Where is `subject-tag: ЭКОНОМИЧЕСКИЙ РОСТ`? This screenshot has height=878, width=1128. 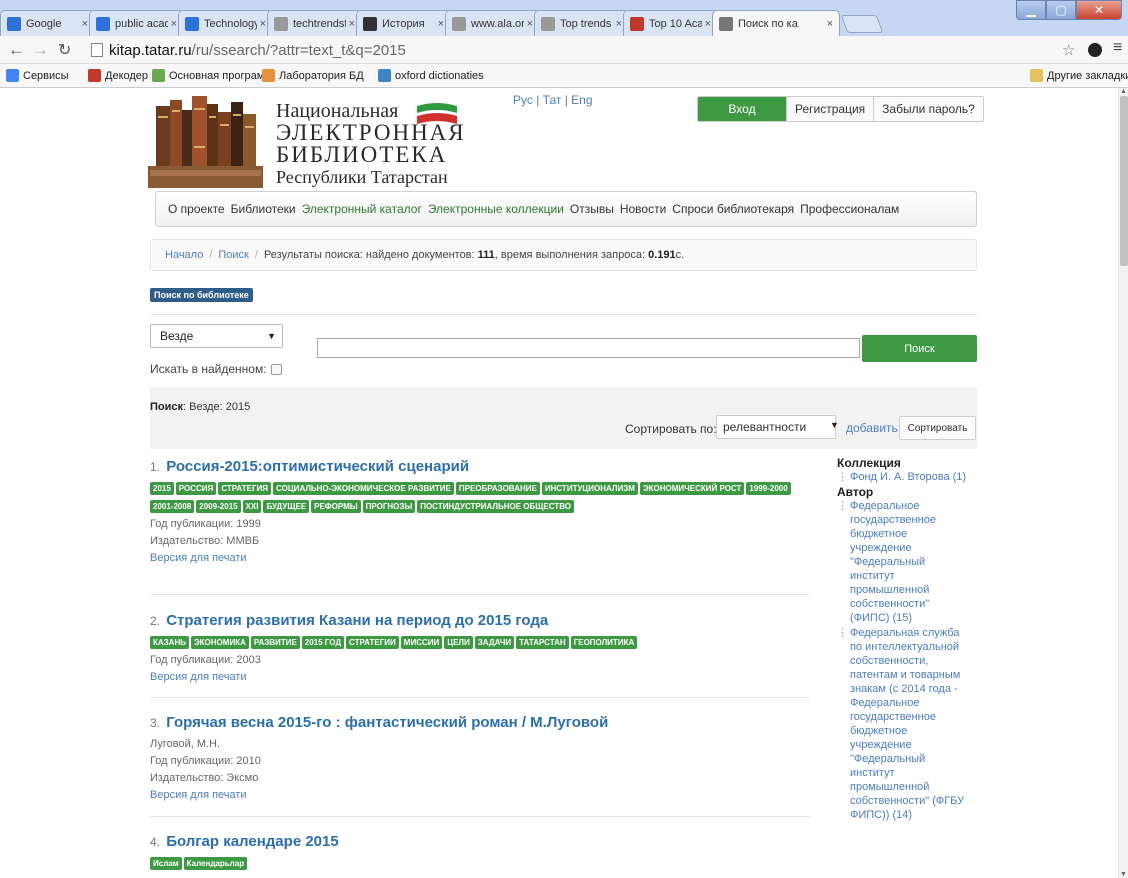
subject-tag: ЭКОНОМИЧЕСКИЙ РОСТ is located at coordinates (692, 488).